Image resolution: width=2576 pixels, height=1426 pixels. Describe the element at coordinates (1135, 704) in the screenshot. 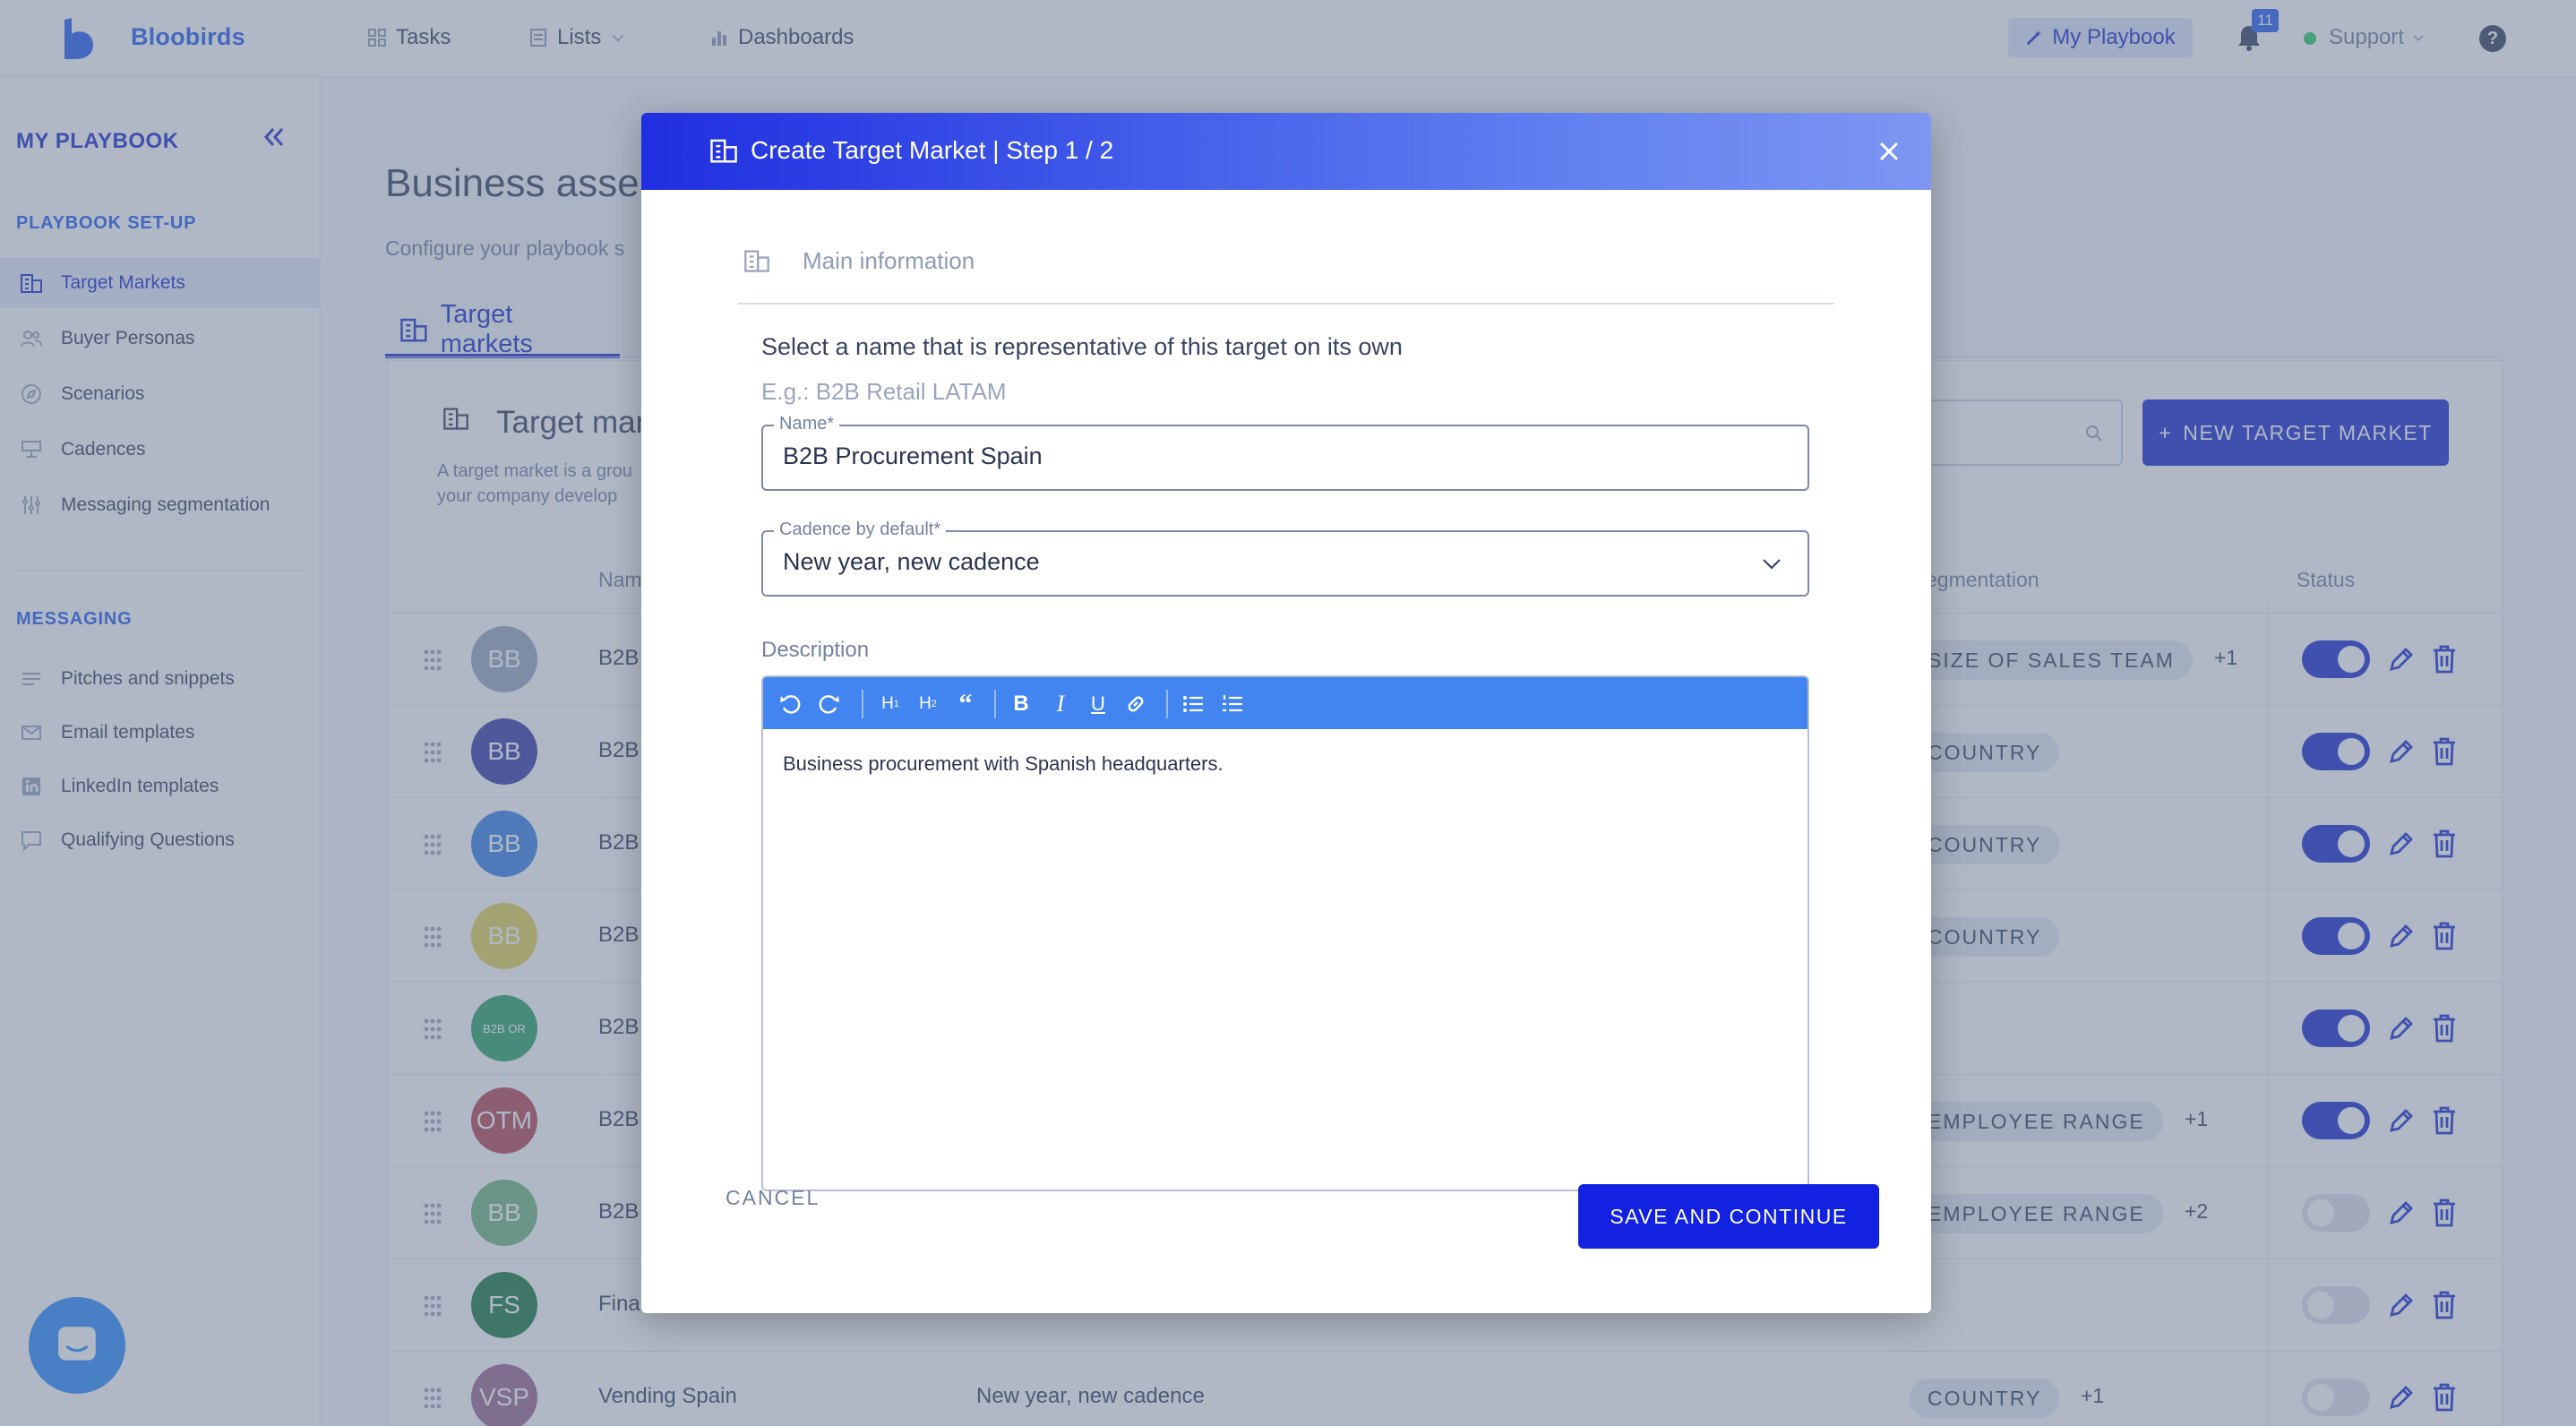

I see `link-icon` at that location.